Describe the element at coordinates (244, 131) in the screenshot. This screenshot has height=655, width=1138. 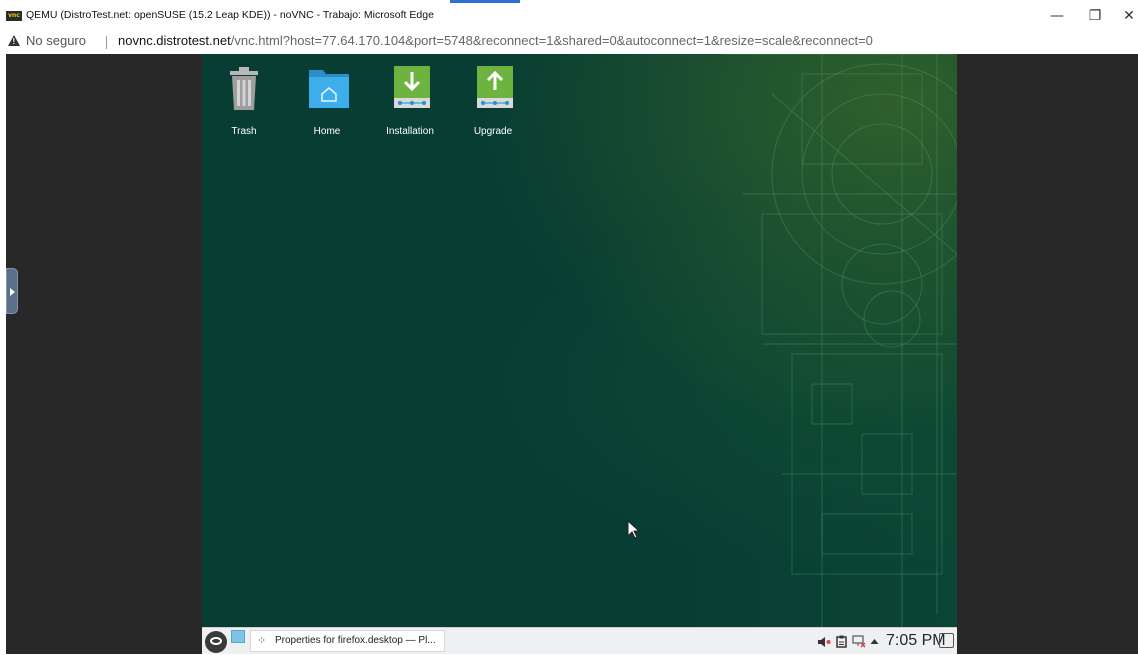
I see `desktop-icon-label: Trash` at that location.